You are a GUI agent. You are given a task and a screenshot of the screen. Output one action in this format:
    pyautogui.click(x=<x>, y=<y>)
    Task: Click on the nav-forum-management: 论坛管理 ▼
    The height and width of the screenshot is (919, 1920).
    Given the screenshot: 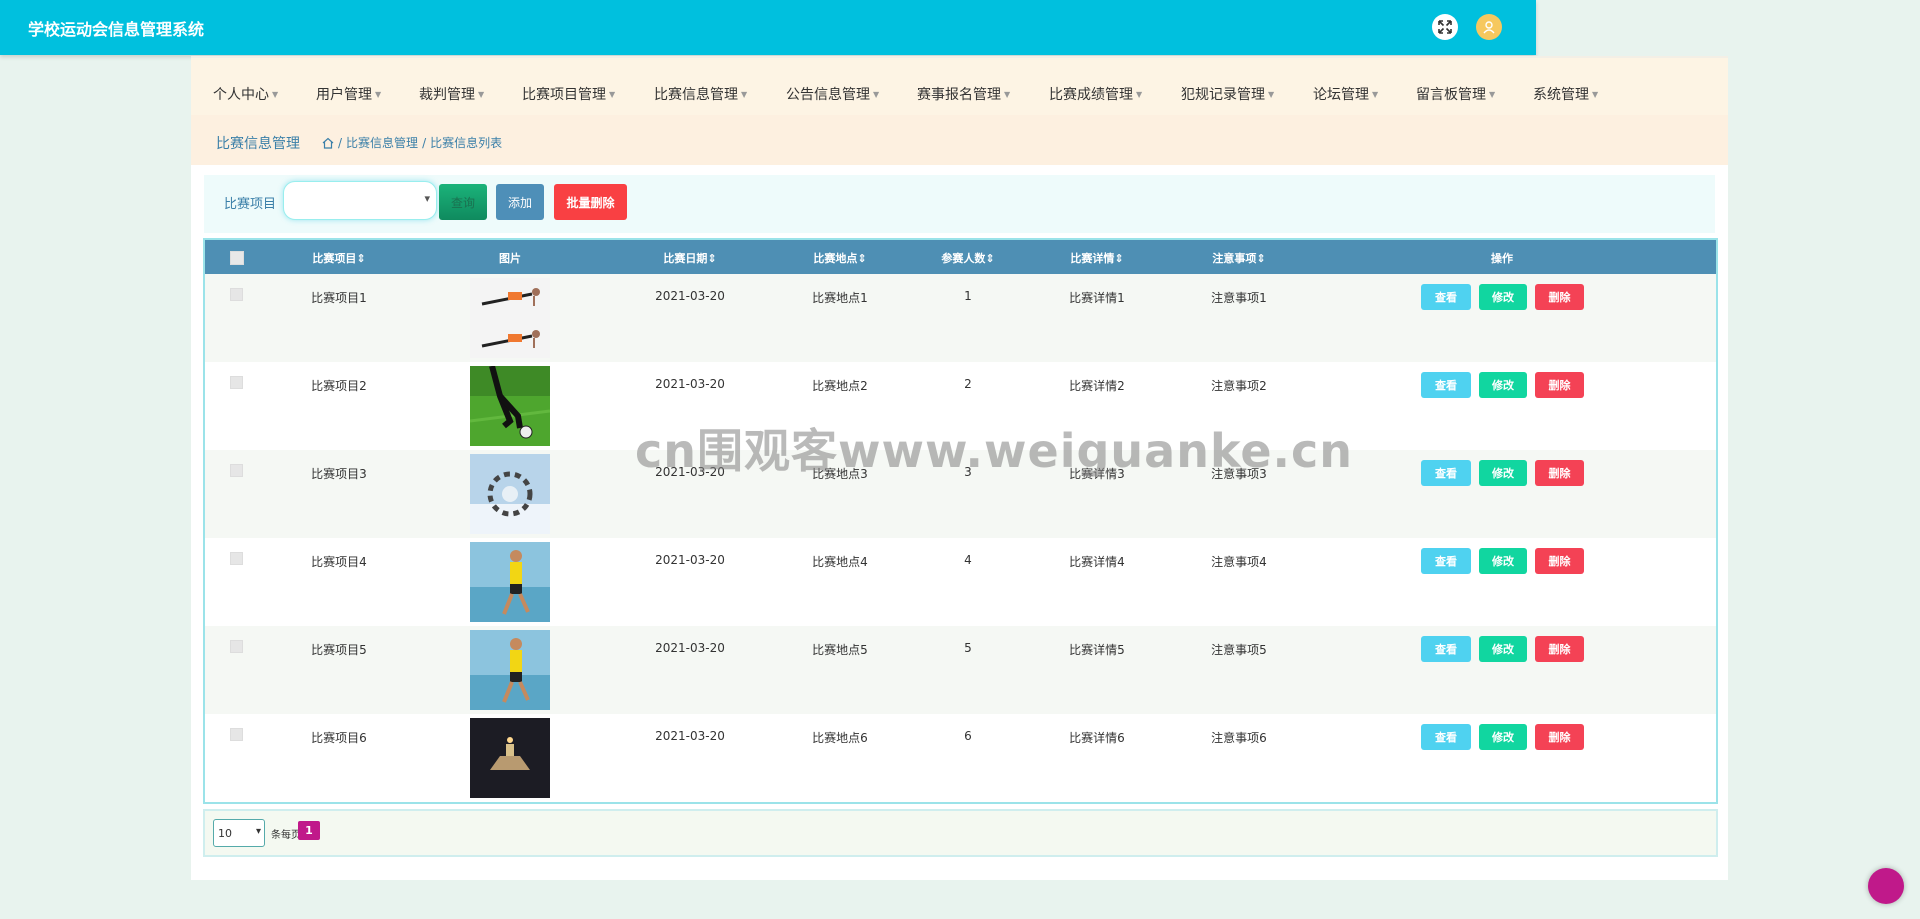 What is the action you would take?
    pyautogui.click(x=1345, y=94)
    